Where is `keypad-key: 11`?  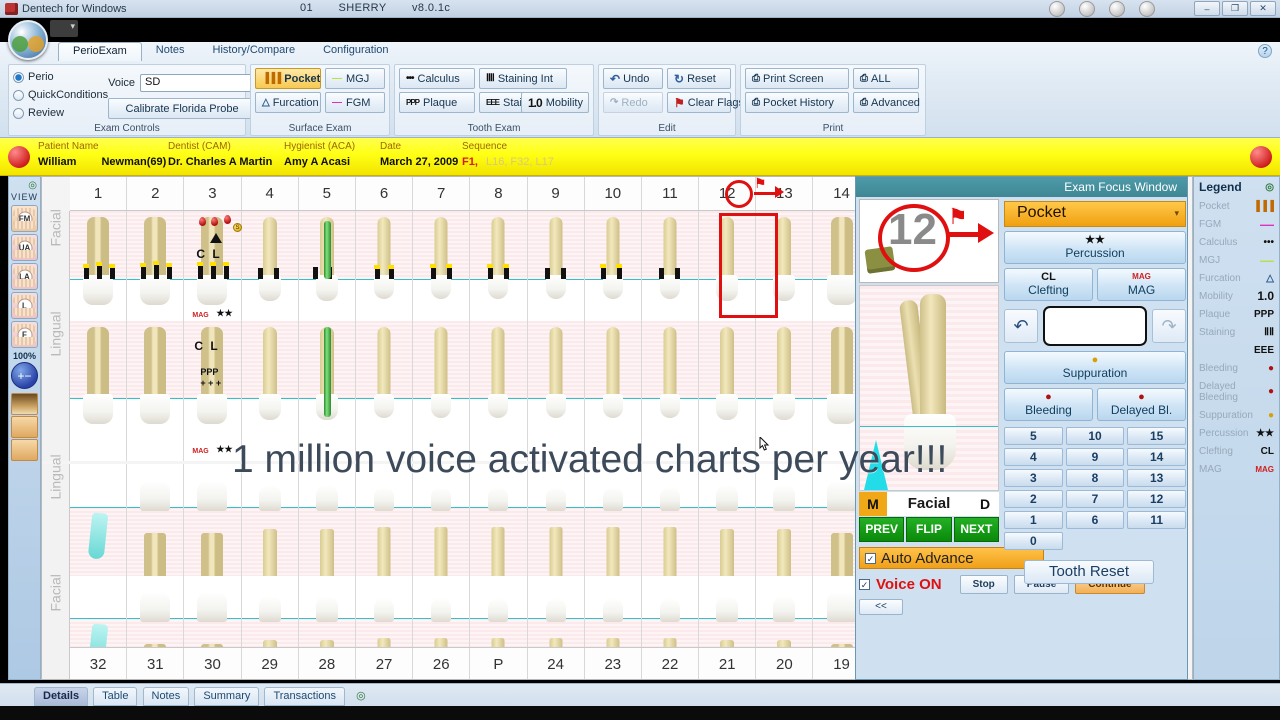
keypad-key: 11 is located at coordinates (1157, 520).